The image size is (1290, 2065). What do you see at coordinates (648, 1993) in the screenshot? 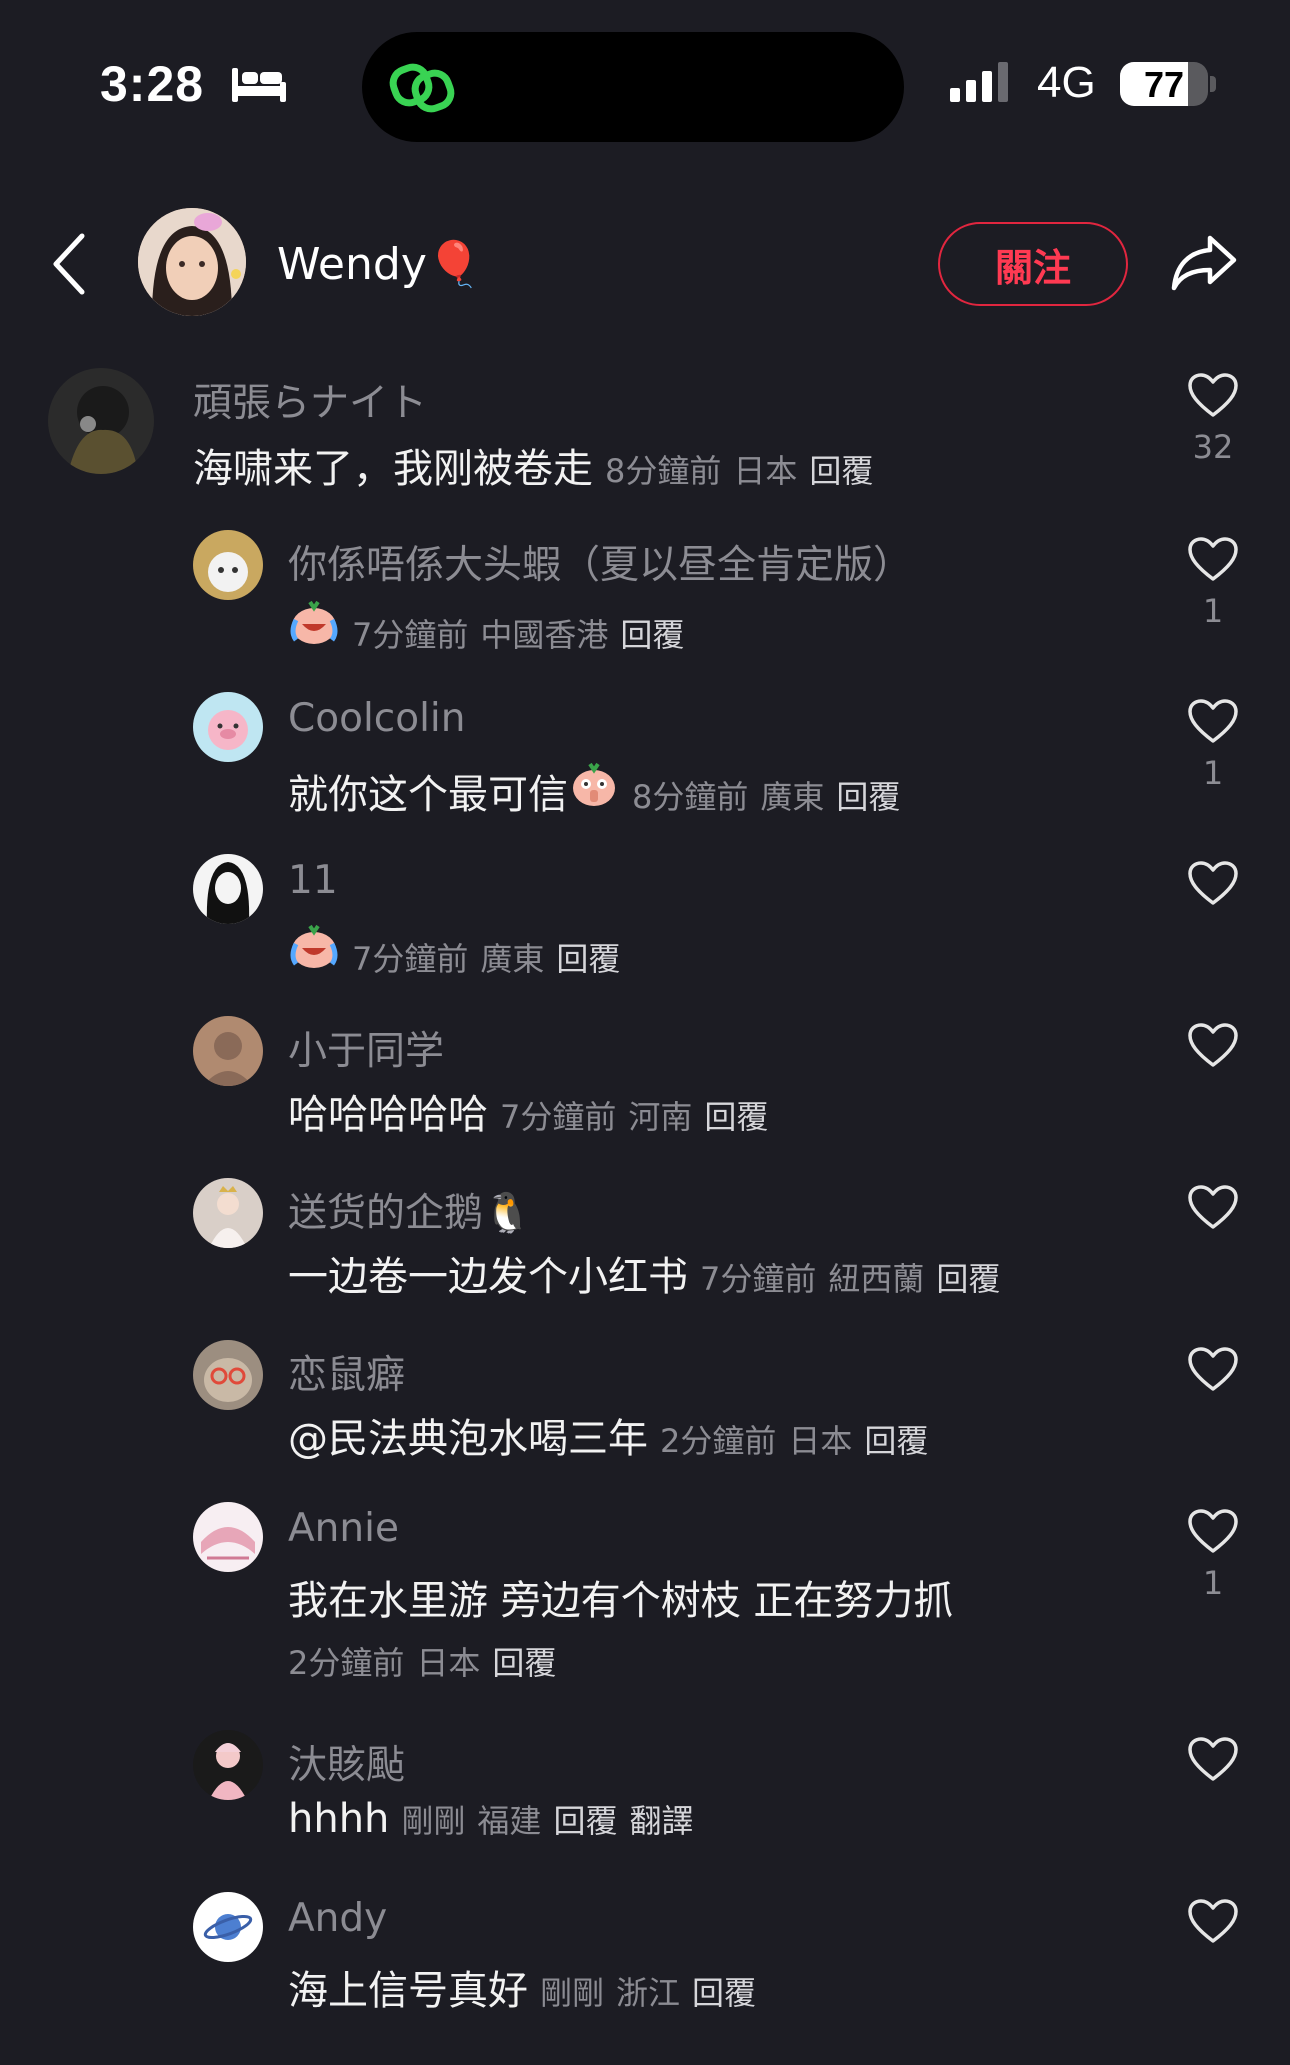
I see `comment-location: 浙江` at bounding box center [648, 1993].